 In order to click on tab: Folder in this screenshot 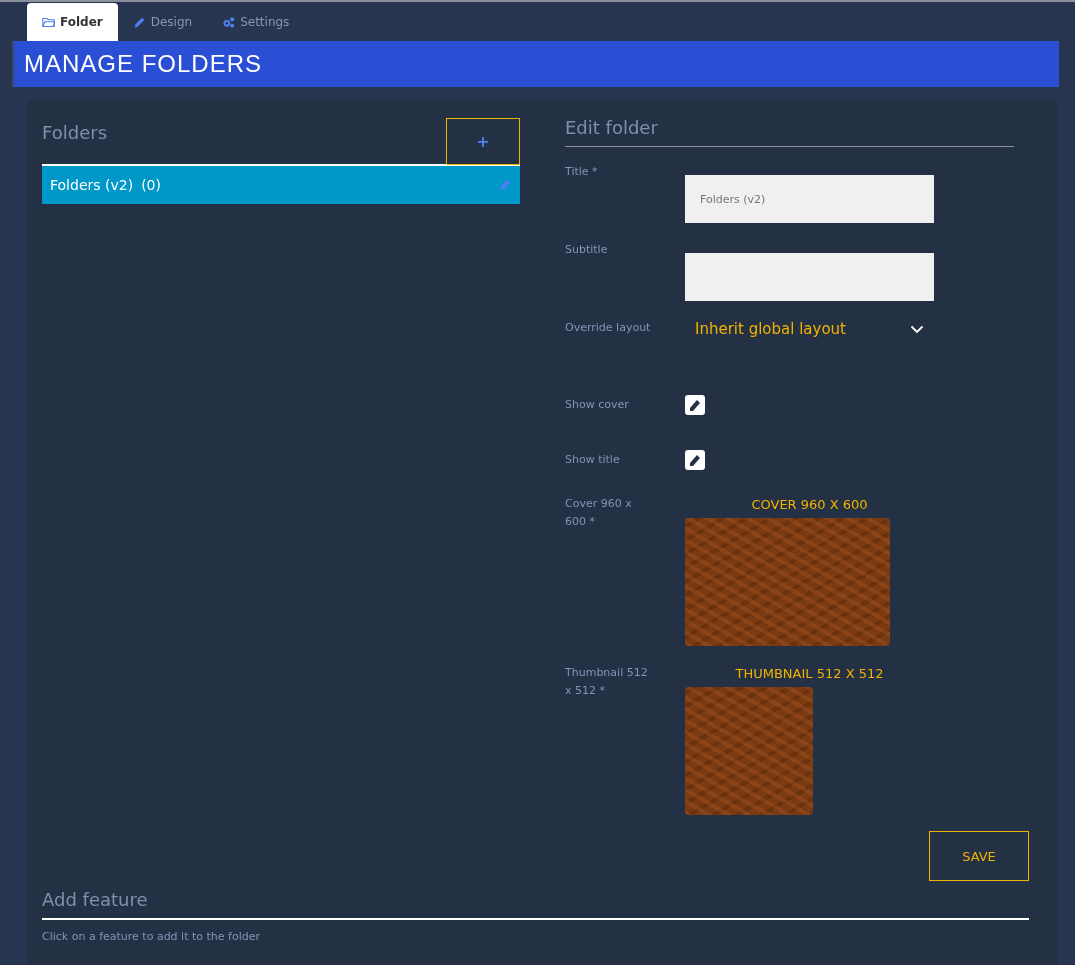, I will do `click(72, 22)`.